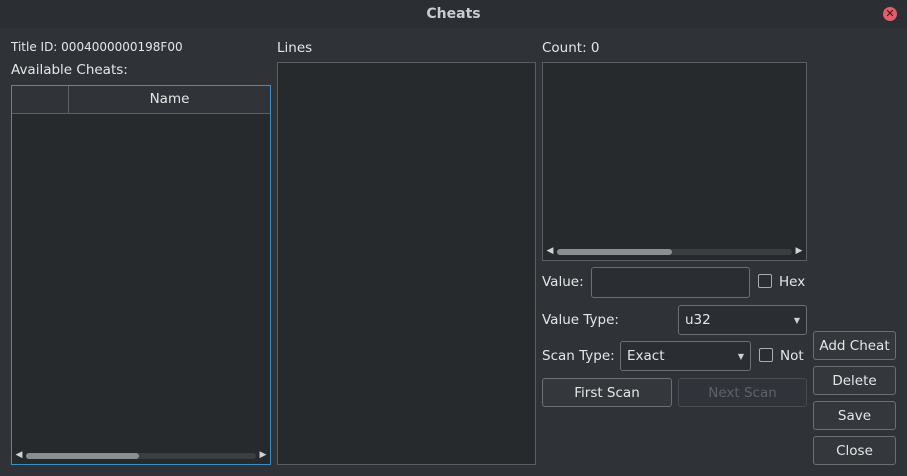 This screenshot has height=476, width=907. Describe the element at coordinates (854, 345) in the screenshot. I see `add-cheat-button: Add Cheat` at that location.